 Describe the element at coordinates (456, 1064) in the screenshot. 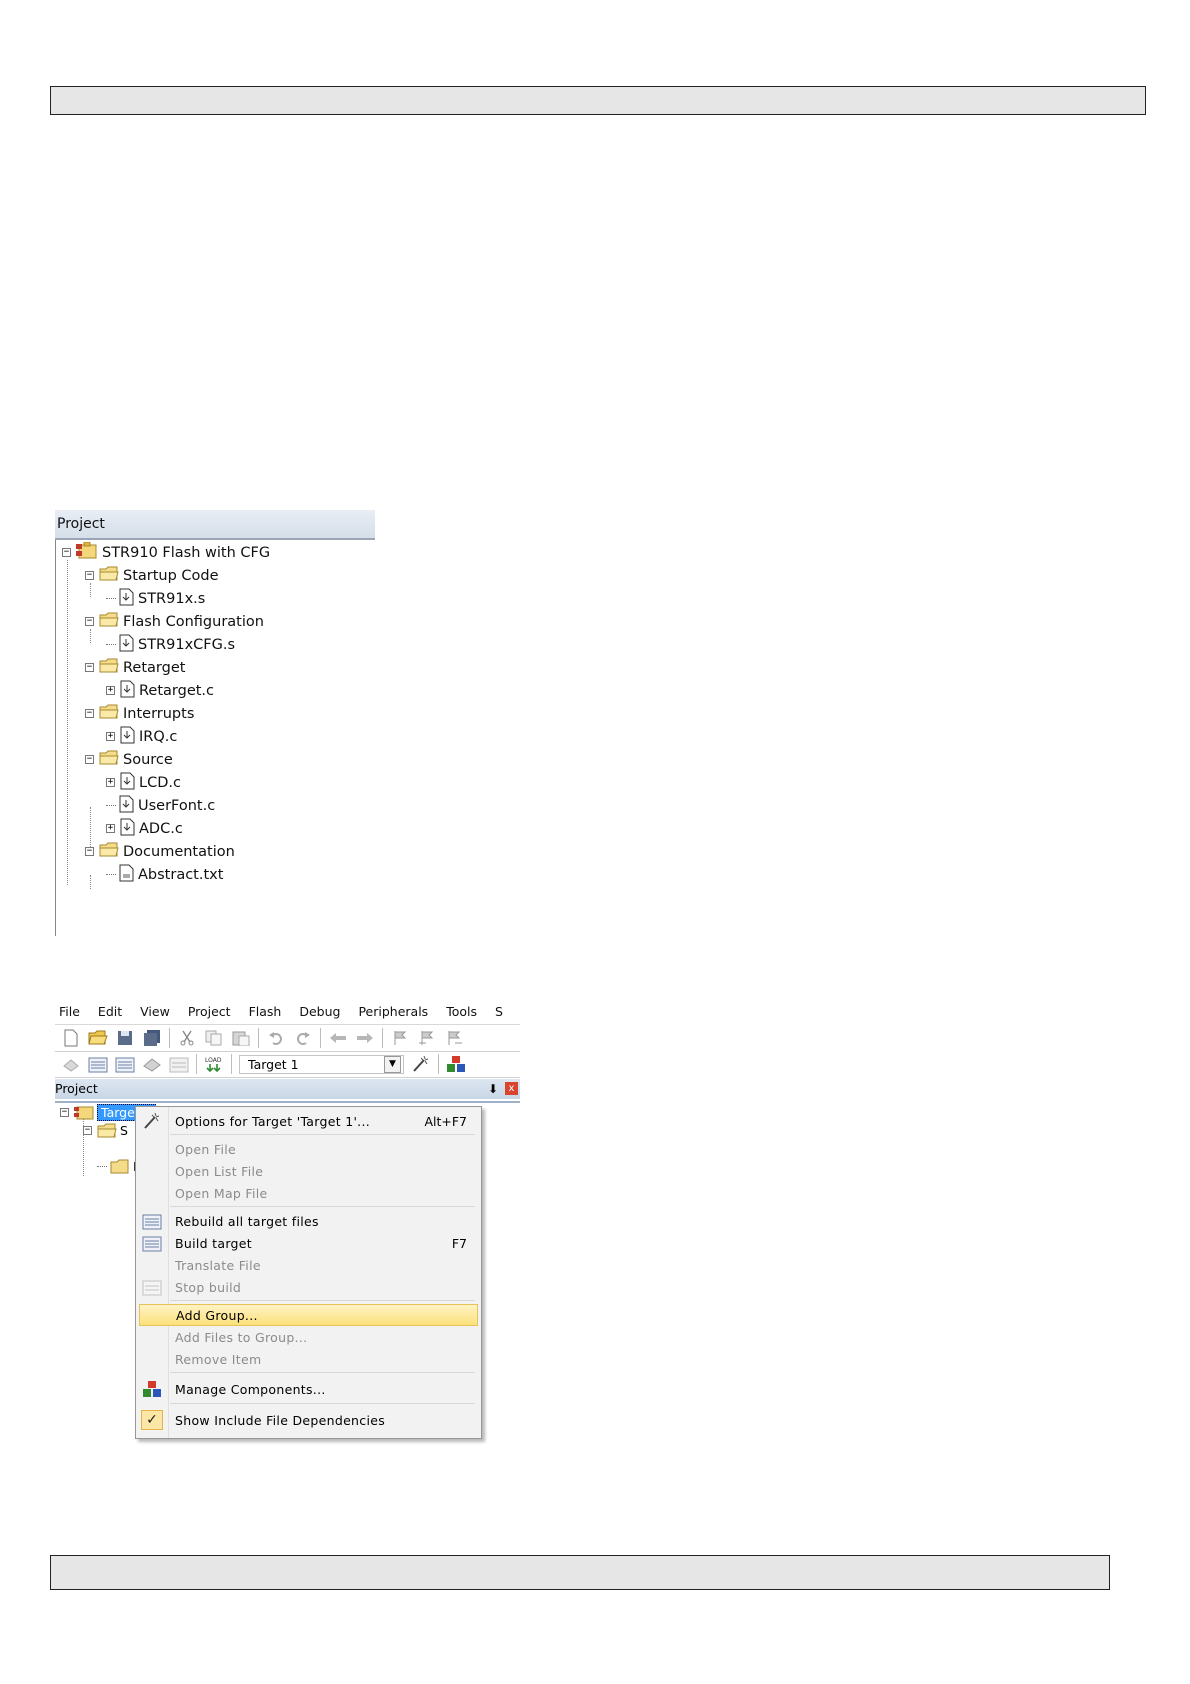

I see `manage-components-icon` at that location.